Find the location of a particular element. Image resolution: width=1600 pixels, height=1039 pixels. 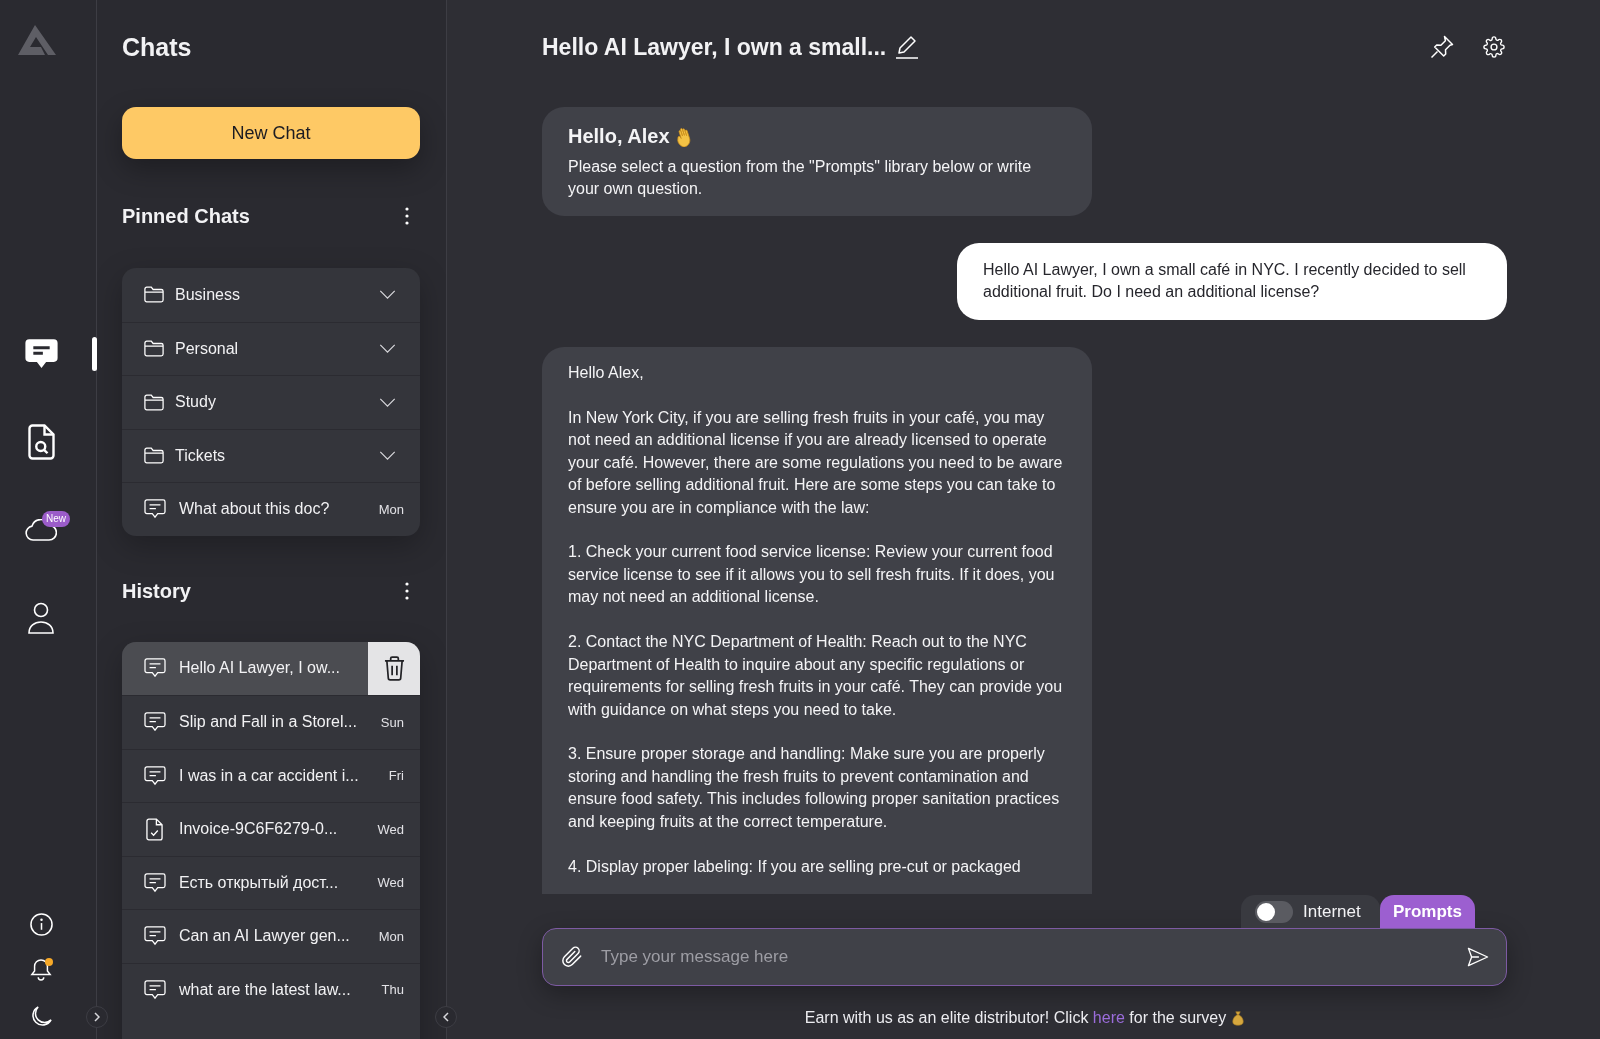

section-title: Pinned Chats is located at coordinates (186, 216).